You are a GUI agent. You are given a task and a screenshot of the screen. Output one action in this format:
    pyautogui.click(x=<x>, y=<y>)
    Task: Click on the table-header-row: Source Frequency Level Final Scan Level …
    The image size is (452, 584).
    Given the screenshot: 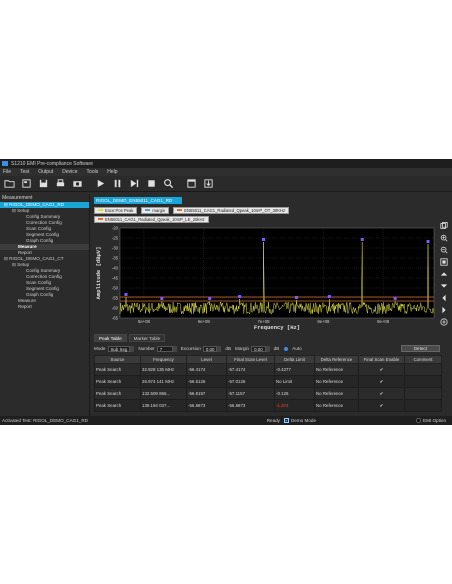 What is the action you would take?
    pyautogui.click(x=268, y=359)
    